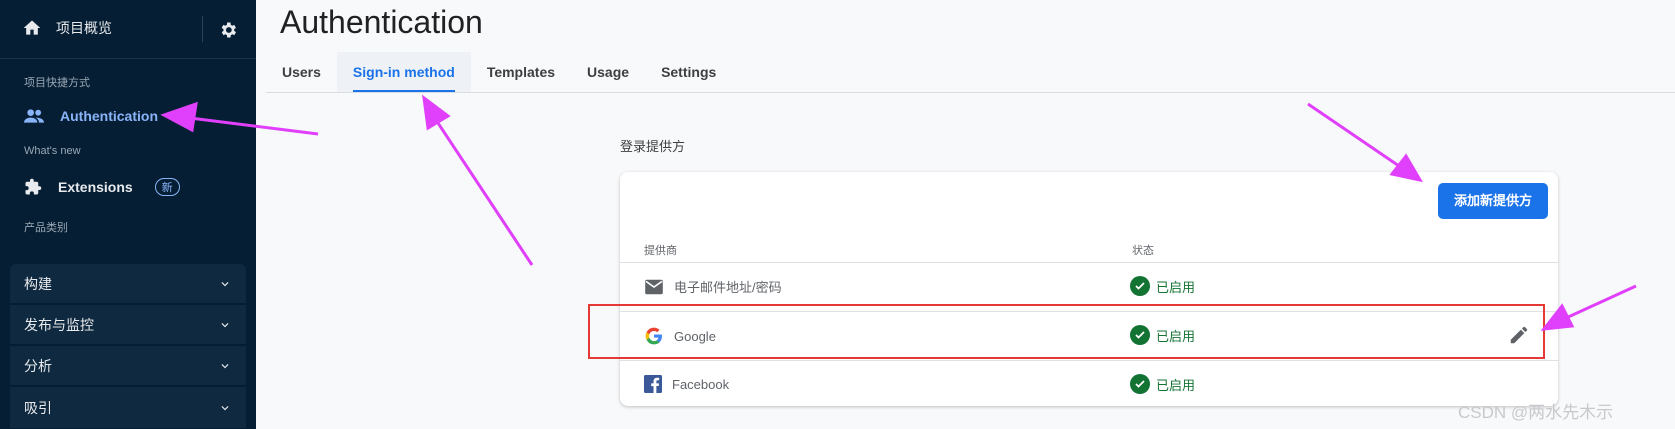 This screenshot has width=1675, height=429. Describe the element at coordinates (1536, 412) in the screenshot. I see `watermark: CSDN @两水先木示` at that location.